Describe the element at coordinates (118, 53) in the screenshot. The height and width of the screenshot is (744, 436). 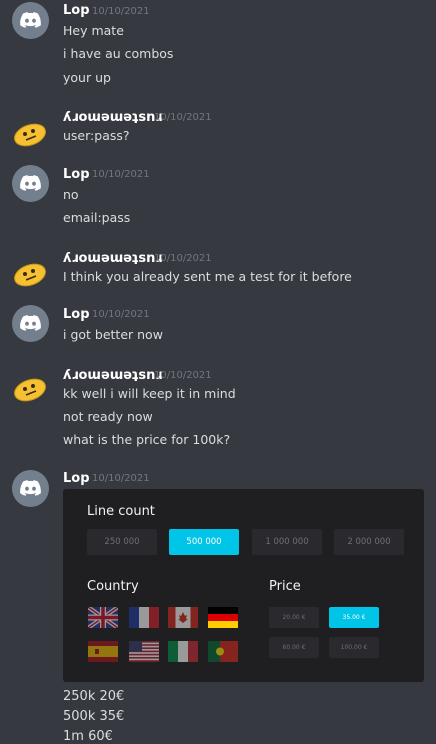
I see `message-text: i have au combos` at that location.